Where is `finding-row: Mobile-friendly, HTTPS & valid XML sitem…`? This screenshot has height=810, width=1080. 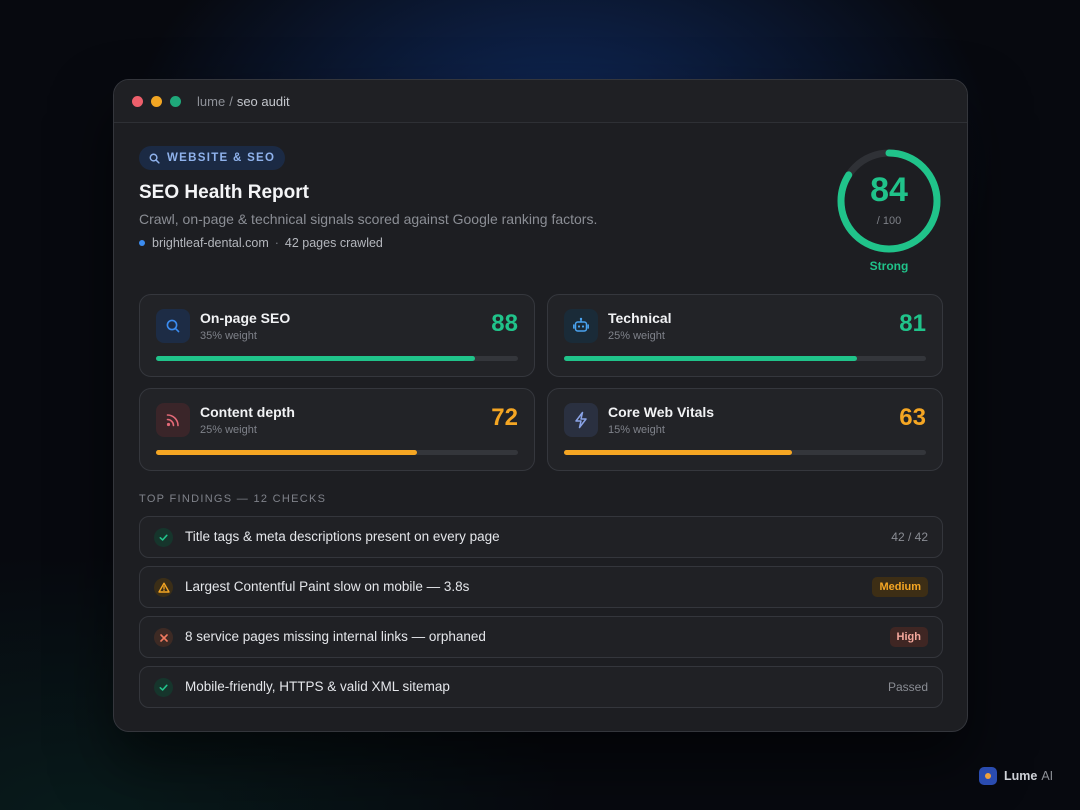
finding-row: Mobile-friendly, HTTPS & valid XML sitem… is located at coordinates (541, 687).